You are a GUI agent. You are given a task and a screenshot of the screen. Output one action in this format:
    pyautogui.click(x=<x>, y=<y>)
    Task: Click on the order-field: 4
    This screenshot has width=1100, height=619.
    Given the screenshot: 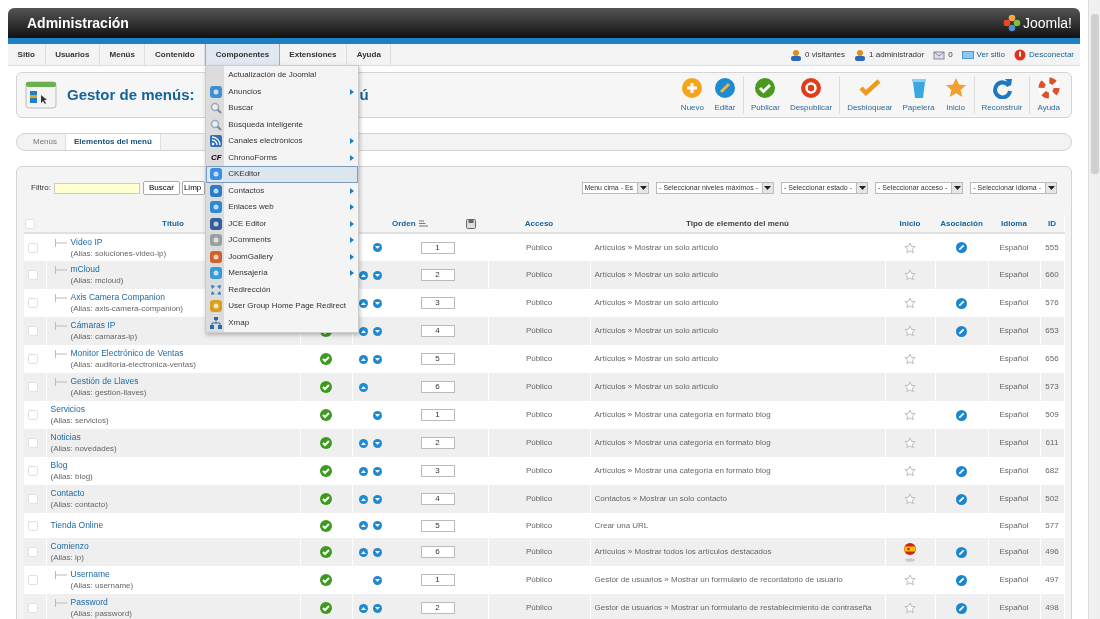 What is the action you would take?
    pyautogui.click(x=437, y=331)
    